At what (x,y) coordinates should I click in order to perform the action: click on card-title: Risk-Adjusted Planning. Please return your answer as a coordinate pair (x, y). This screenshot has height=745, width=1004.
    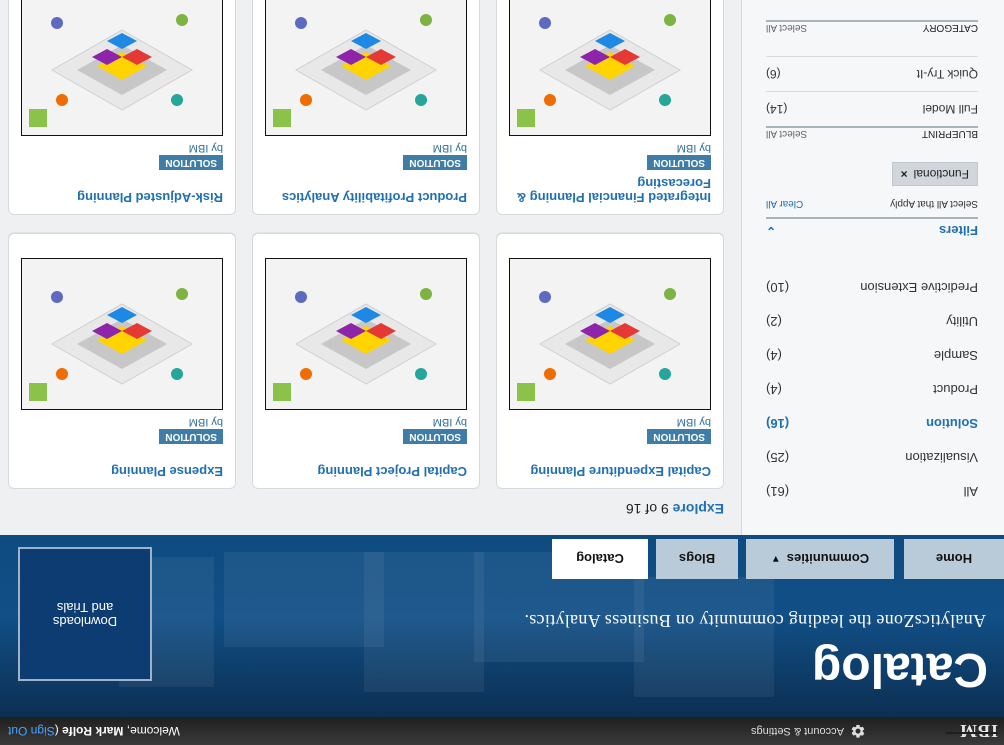
    Looking at the image, I should click on (123, 197).